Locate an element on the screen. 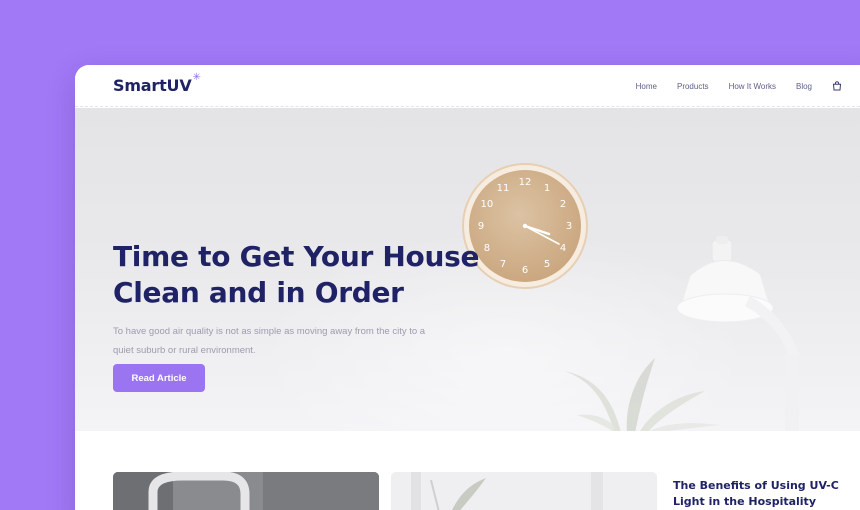 This screenshot has height=510, width=860. clock-numeral: 10 is located at coordinates (487, 204).